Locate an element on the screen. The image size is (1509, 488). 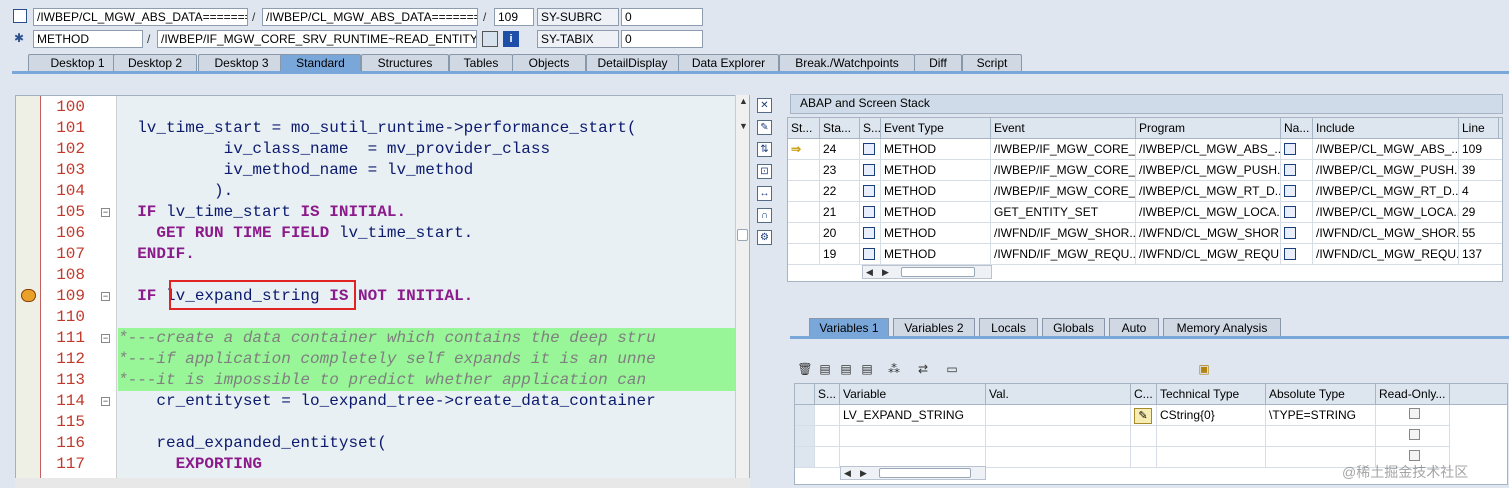
program-field: /IWBEP/CL_MGW_ABS_DATA======= is located at coordinates (140, 17).